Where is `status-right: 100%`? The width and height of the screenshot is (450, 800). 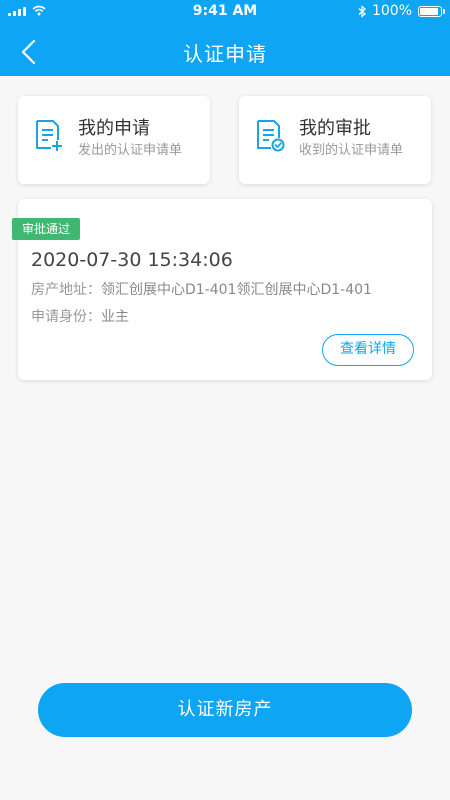
status-right: 100% is located at coordinates (401, 11).